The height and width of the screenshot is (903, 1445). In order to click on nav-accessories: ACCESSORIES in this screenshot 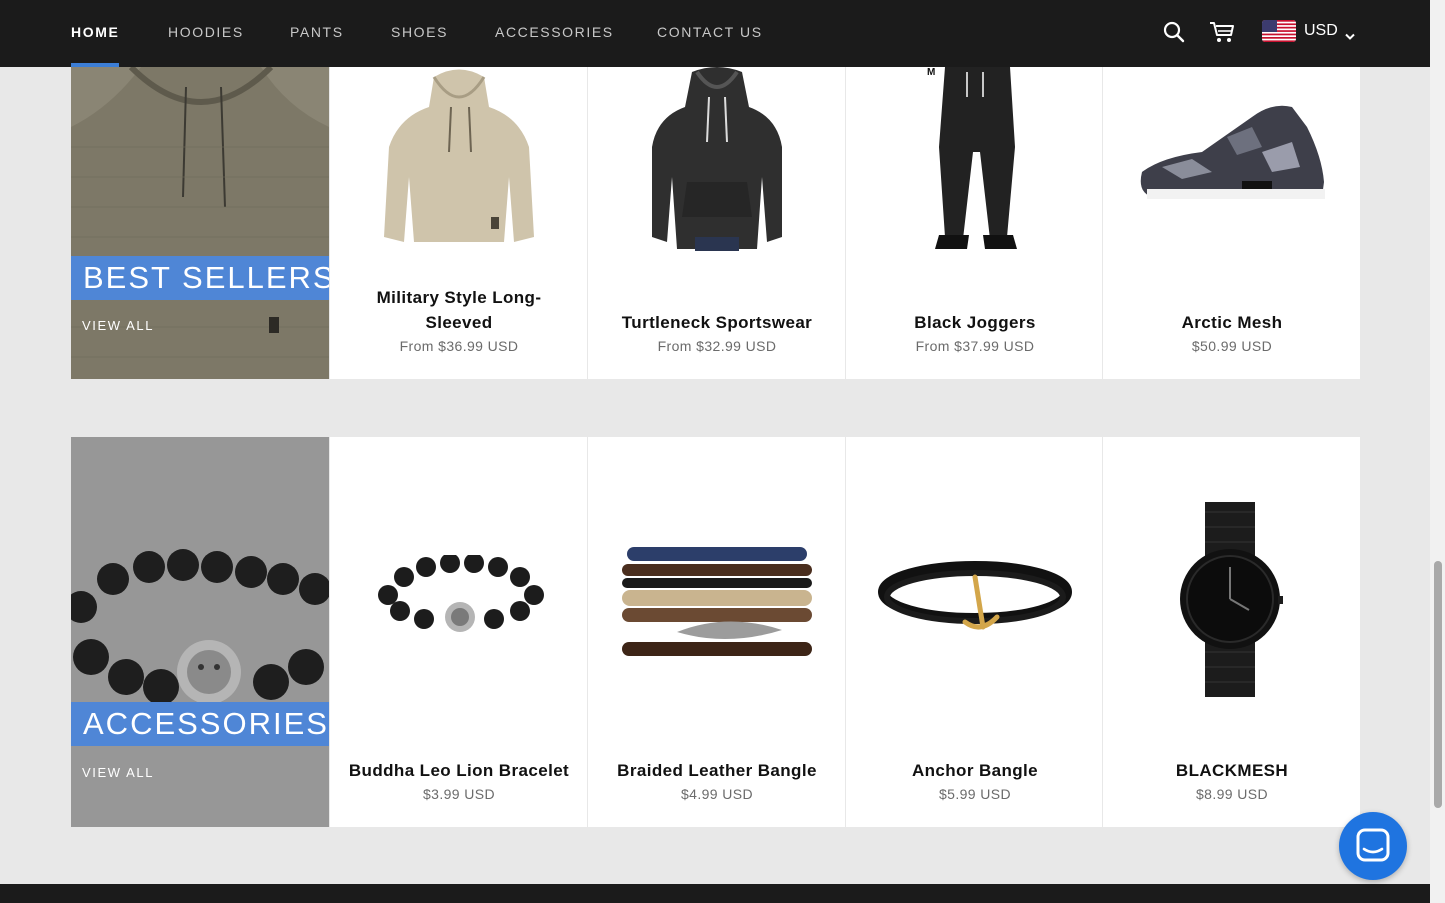, I will do `click(554, 32)`.